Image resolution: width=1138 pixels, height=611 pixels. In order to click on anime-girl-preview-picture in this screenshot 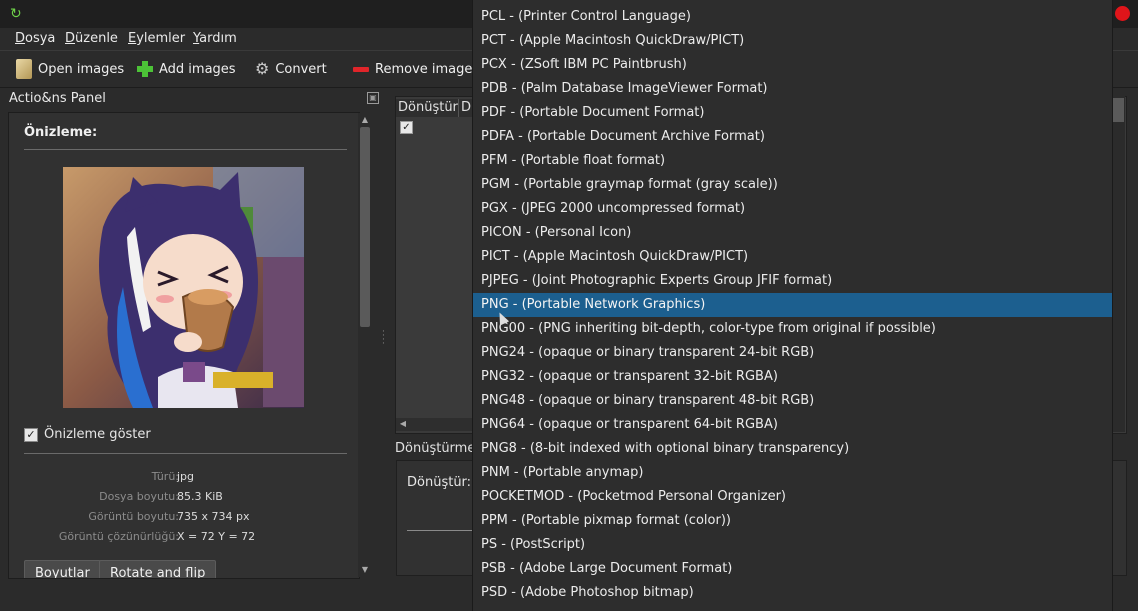, I will do `click(183, 287)`.